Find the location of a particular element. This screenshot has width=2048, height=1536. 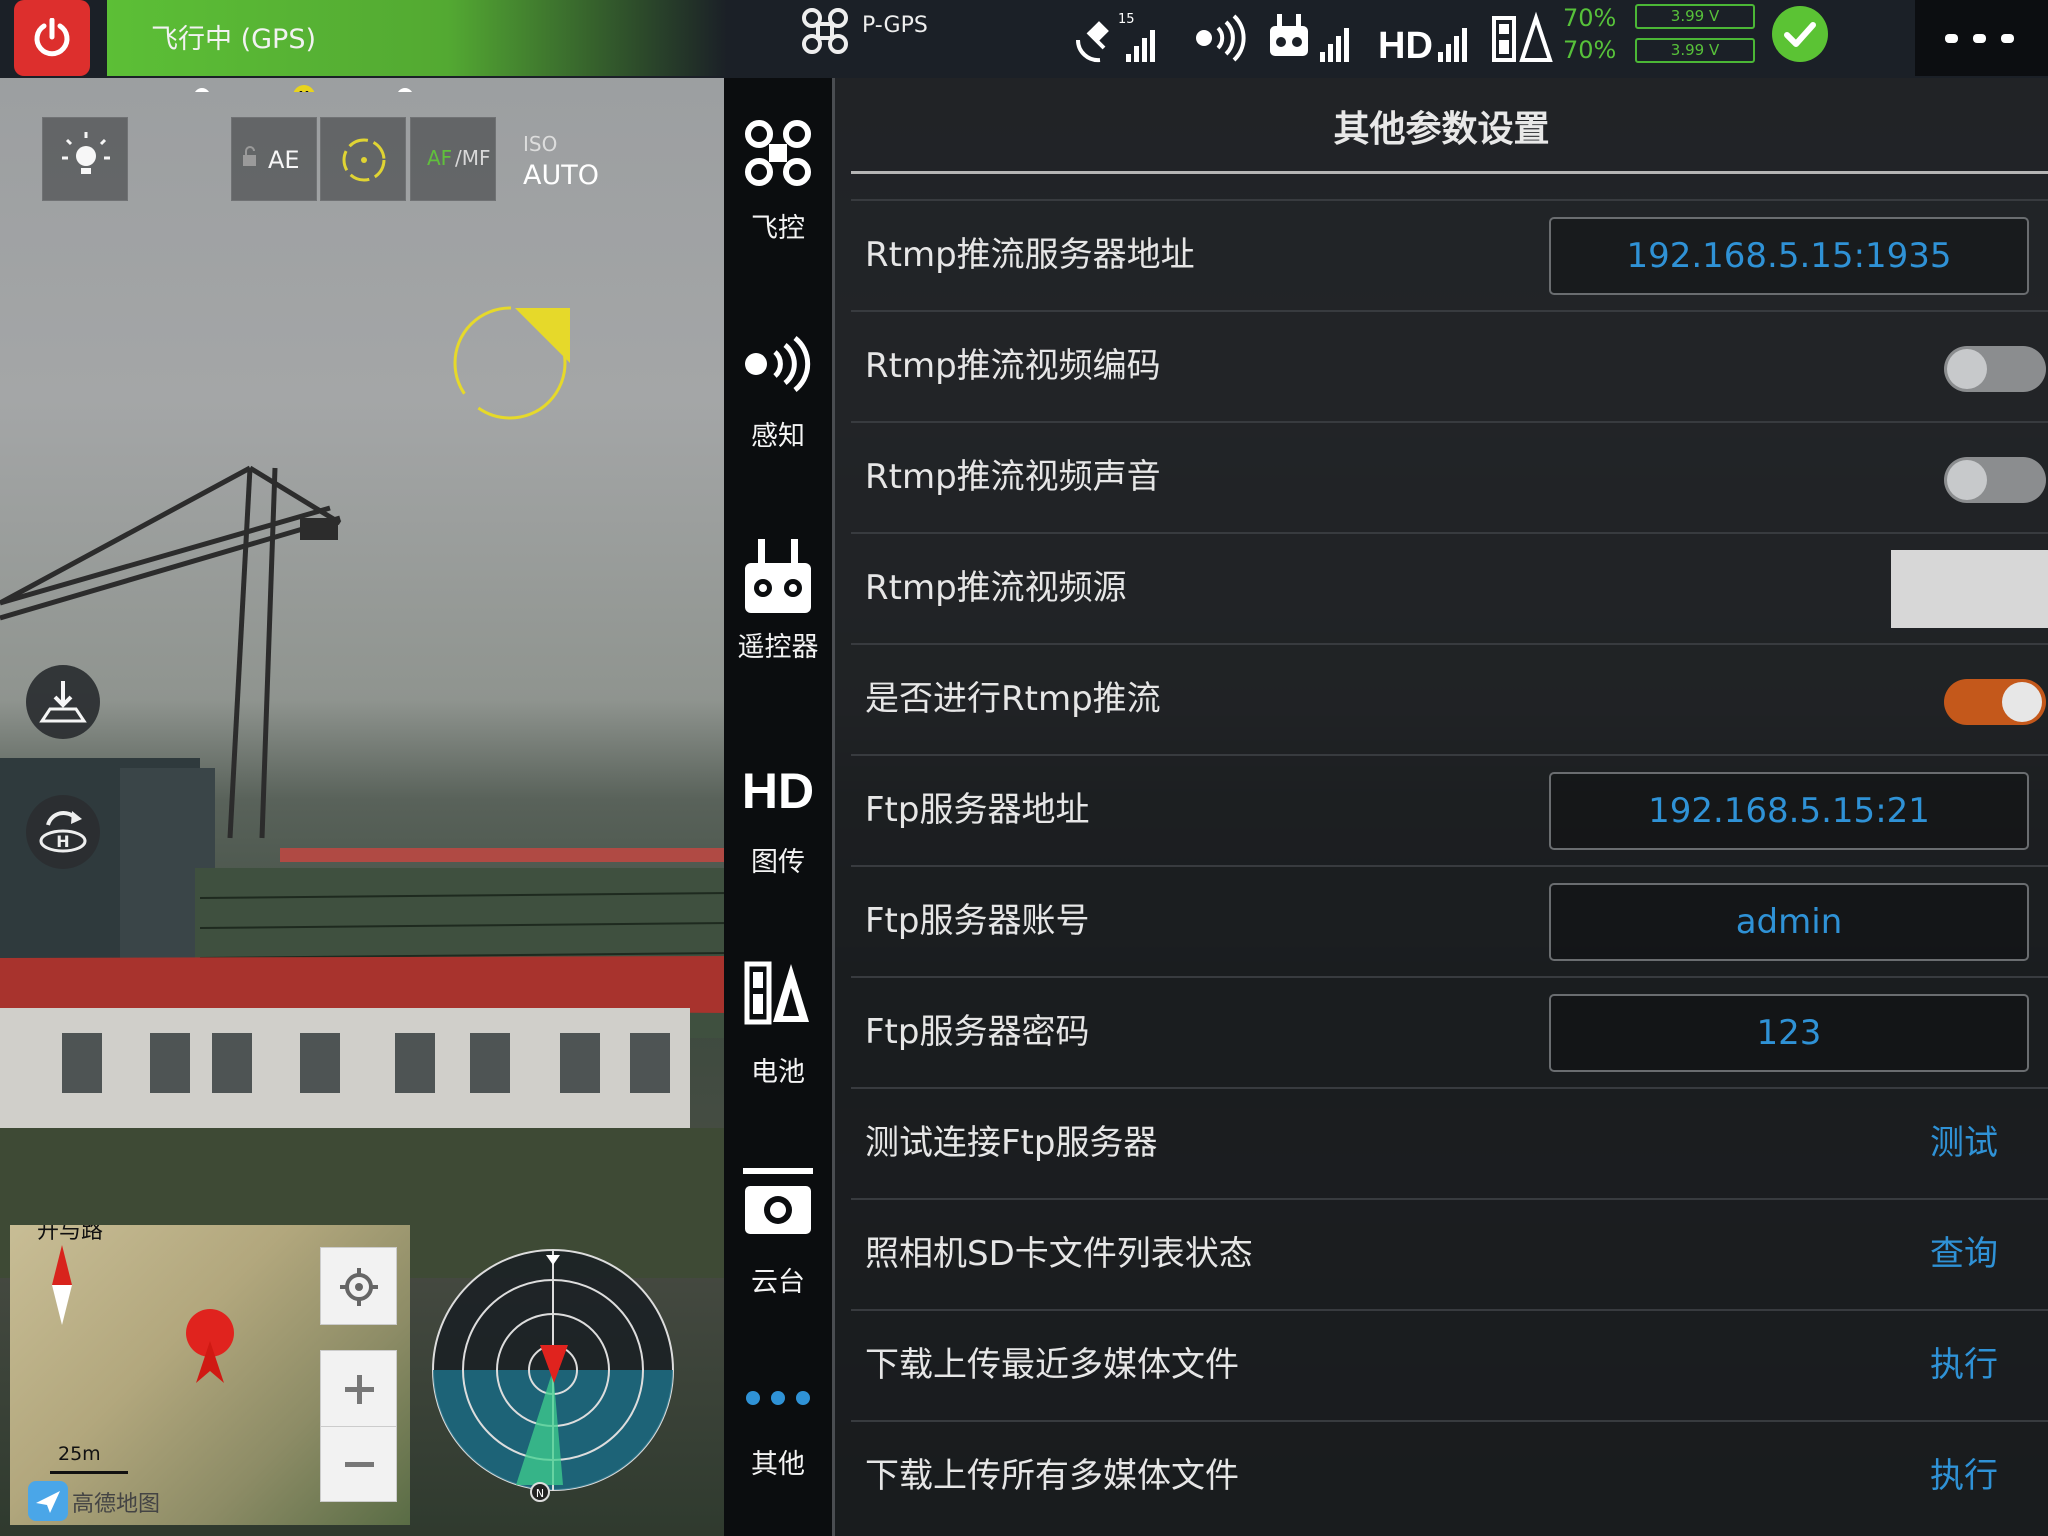

land-button is located at coordinates (63, 702).